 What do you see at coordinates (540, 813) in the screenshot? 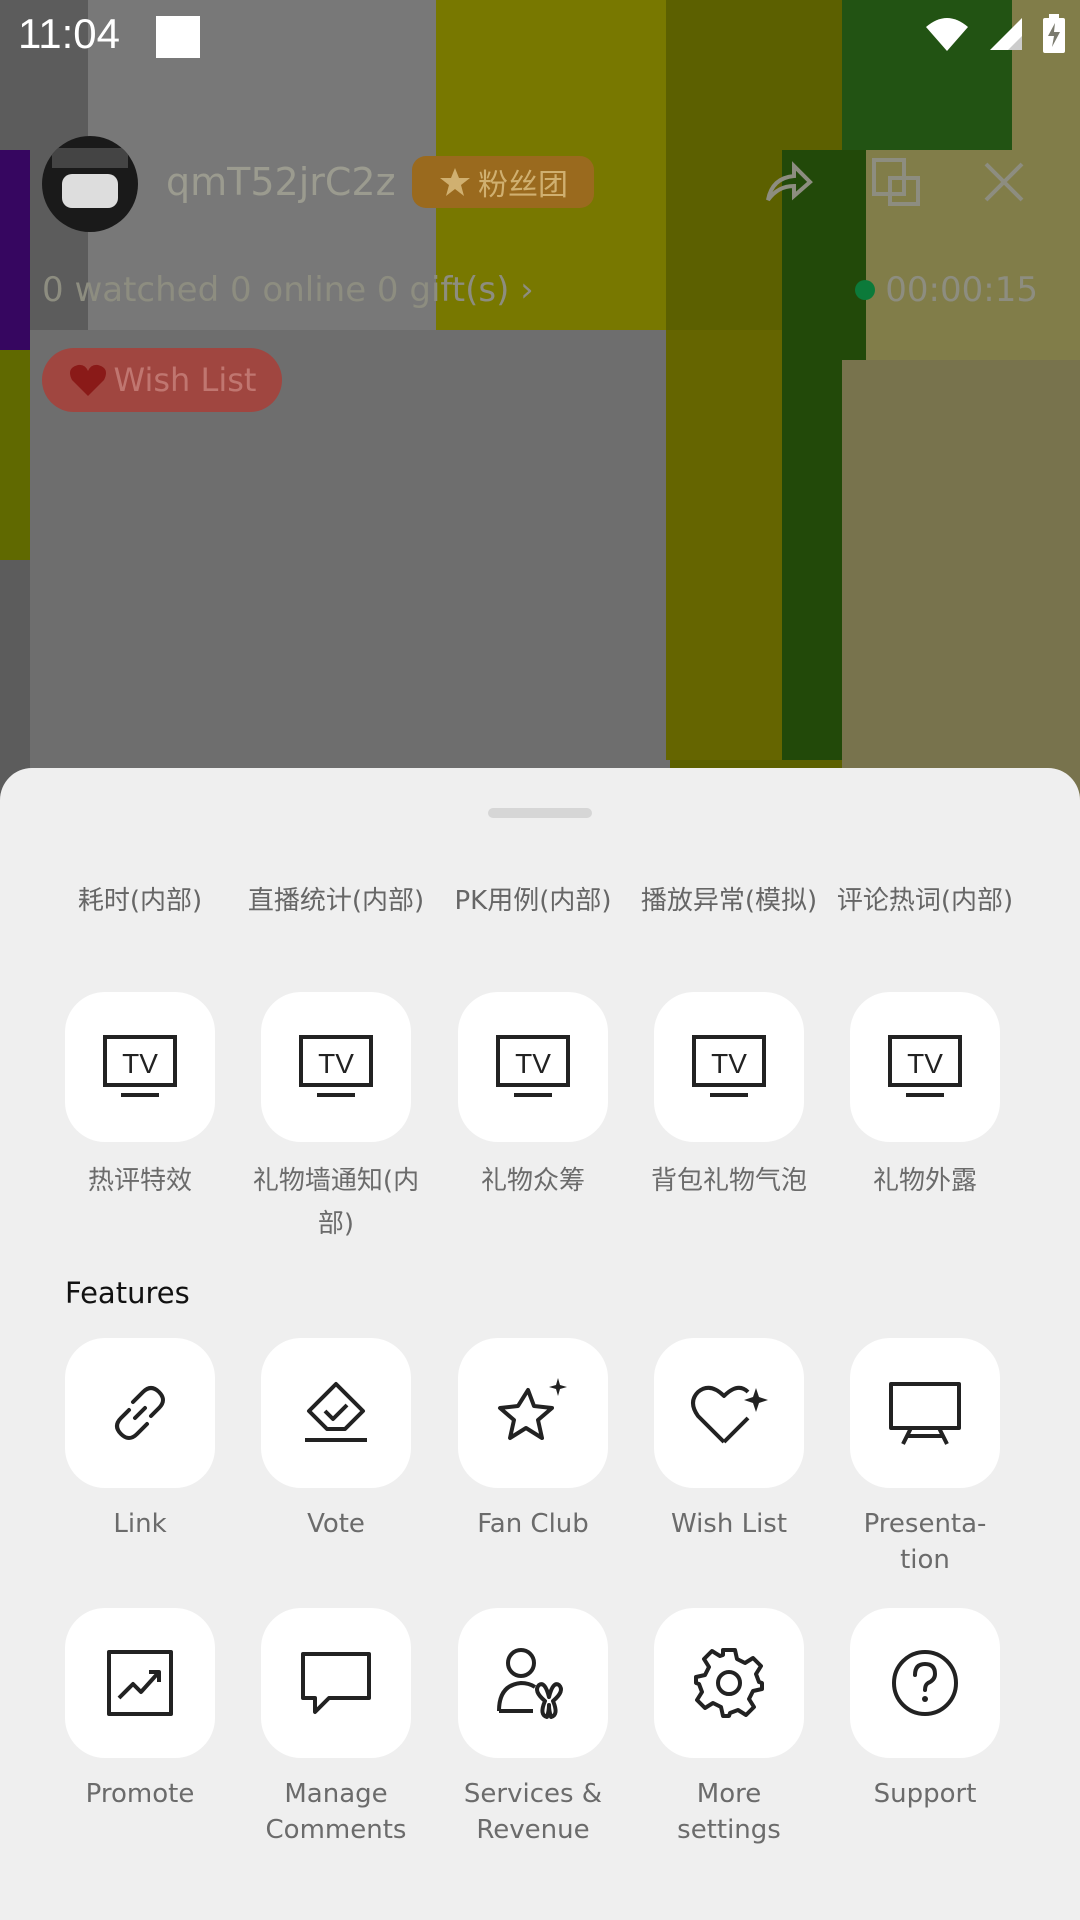
I see `sheet-drag-handle` at bounding box center [540, 813].